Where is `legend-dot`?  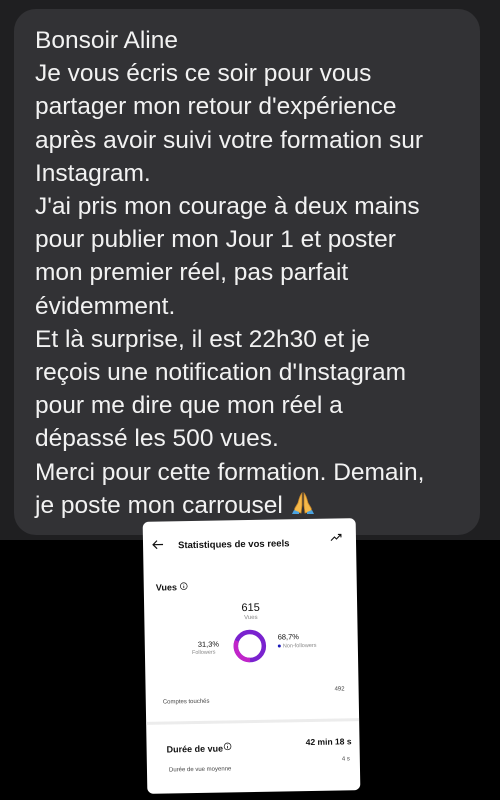 legend-dot is located at coordinates (279, 646).